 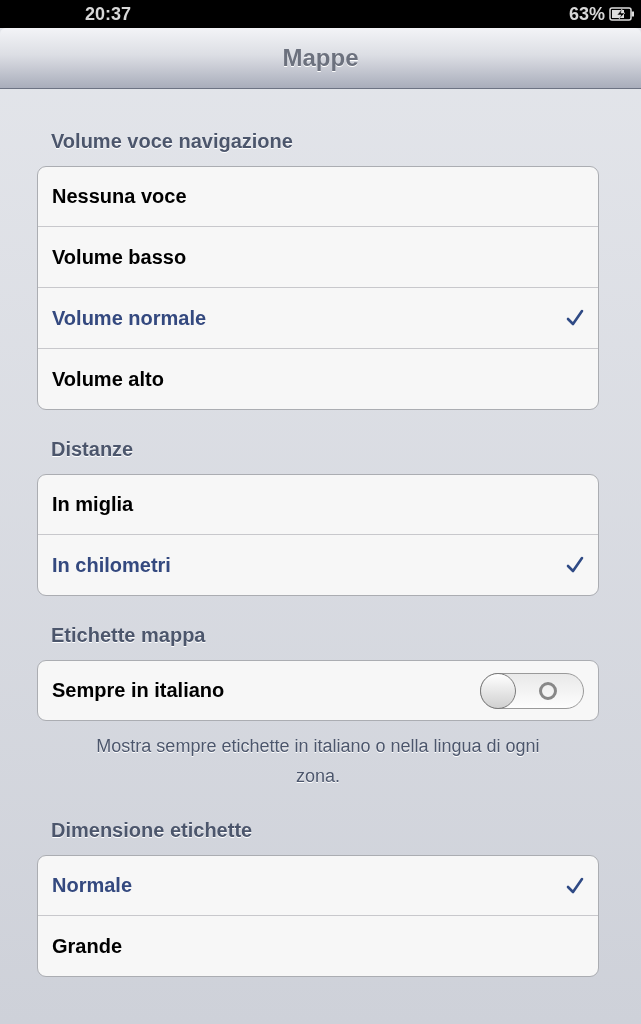 What do you see at coordinates (119, 196) in the screenshot?
I see `option-label: Nessuna voce` at bounding box center [119, 196].